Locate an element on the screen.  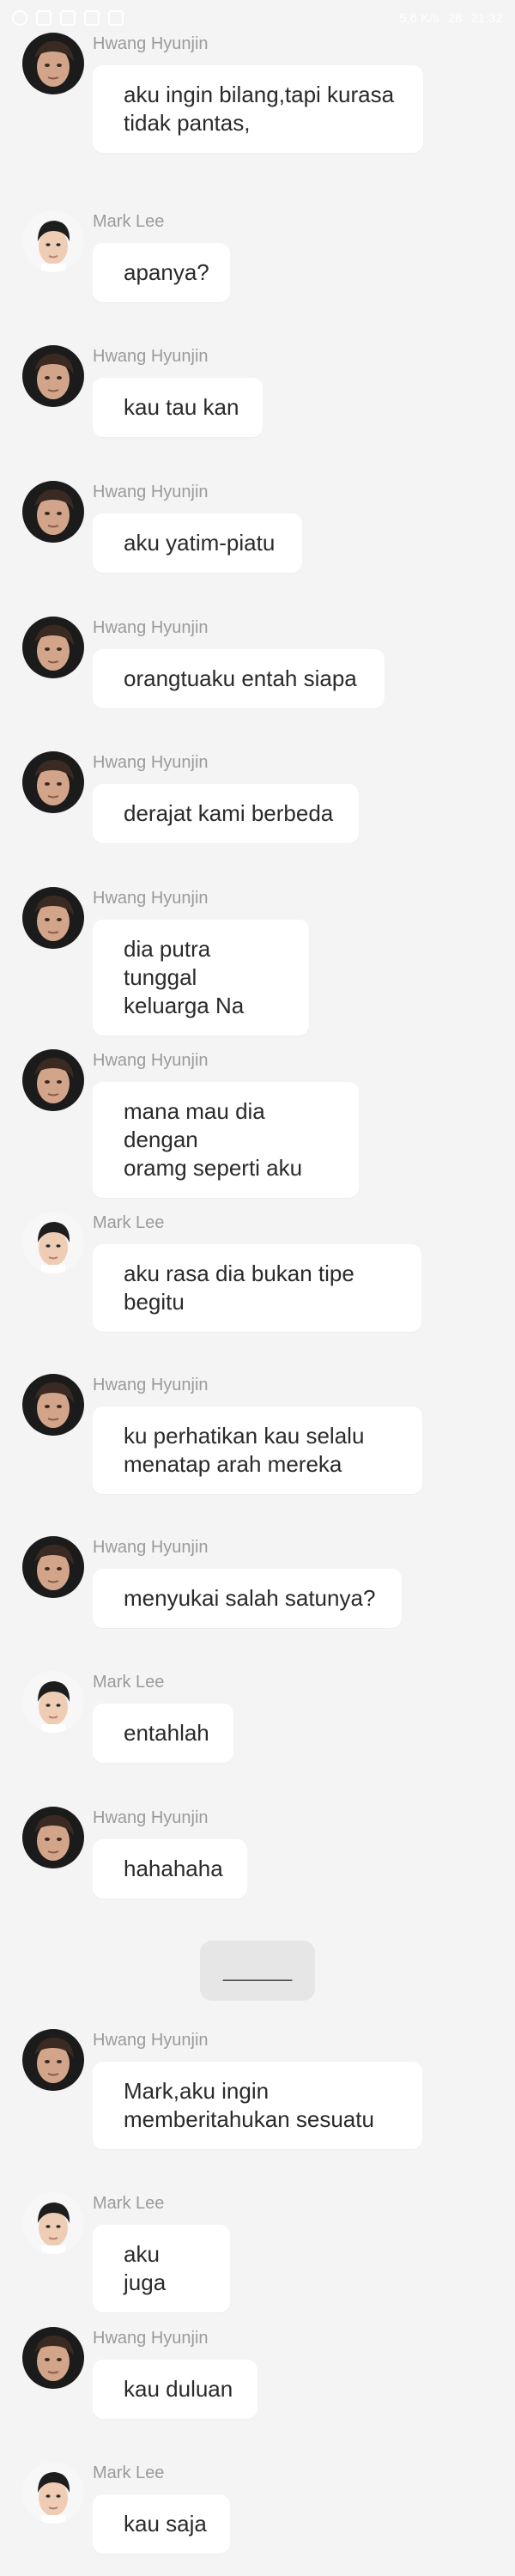
message-icon is located at coordinates (44, 18).